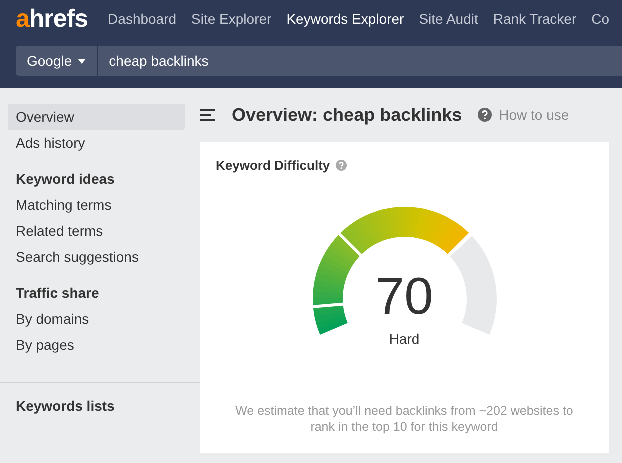  Describe the element at coordinates (65, 406) in the screenshot. I see `sidebar-heading: Keywords lists` at that location.